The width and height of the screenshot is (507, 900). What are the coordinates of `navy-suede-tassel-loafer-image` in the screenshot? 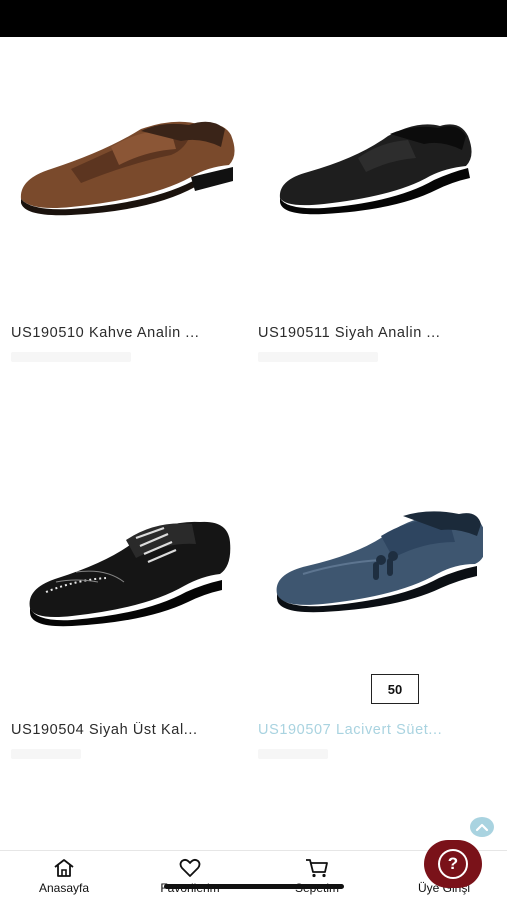 It's located at (373, 562).